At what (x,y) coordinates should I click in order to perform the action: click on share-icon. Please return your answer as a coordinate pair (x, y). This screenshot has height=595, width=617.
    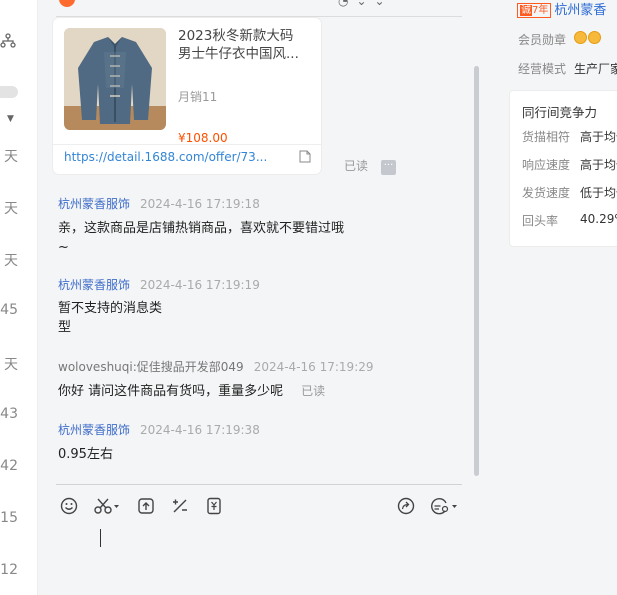
    Looking at the image, I should click on (406, 506).